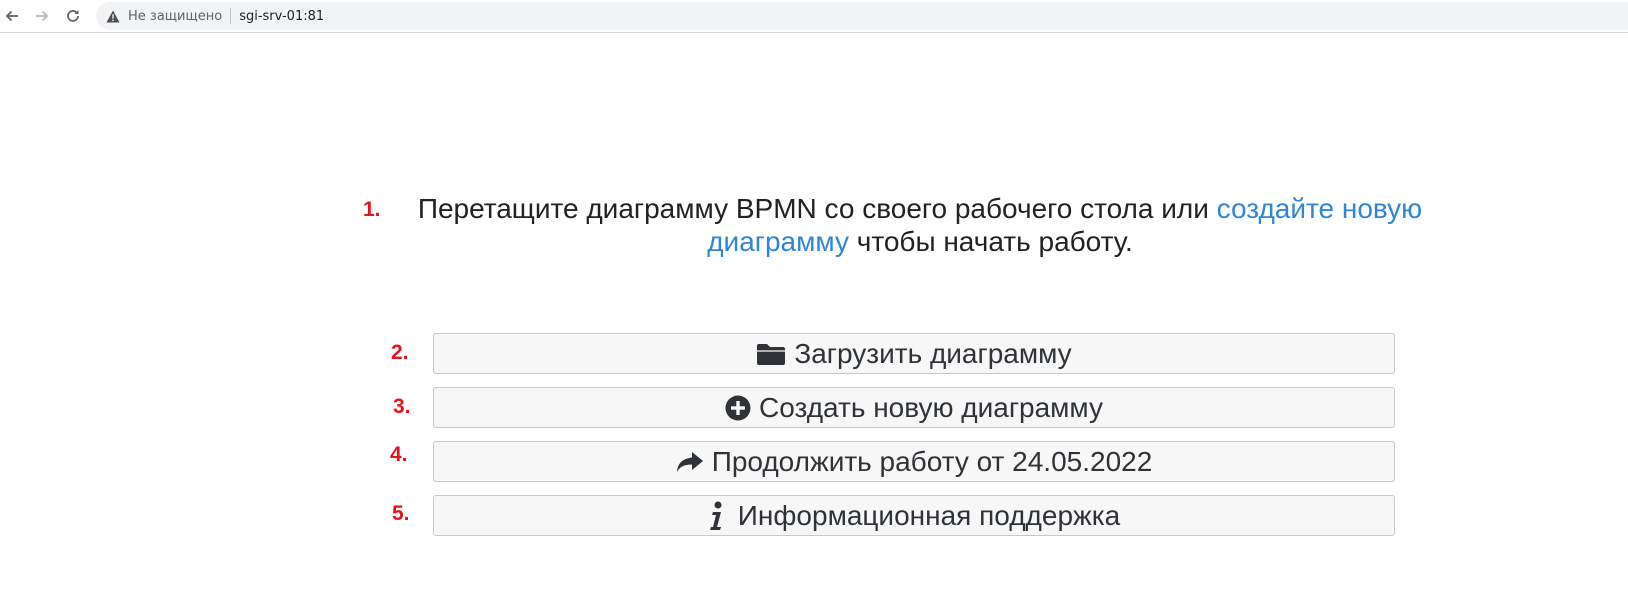 The width and height of the screenshot is (1628, 594). I want to click on info-support-button: Информационная поддержка, so click(914, 515).